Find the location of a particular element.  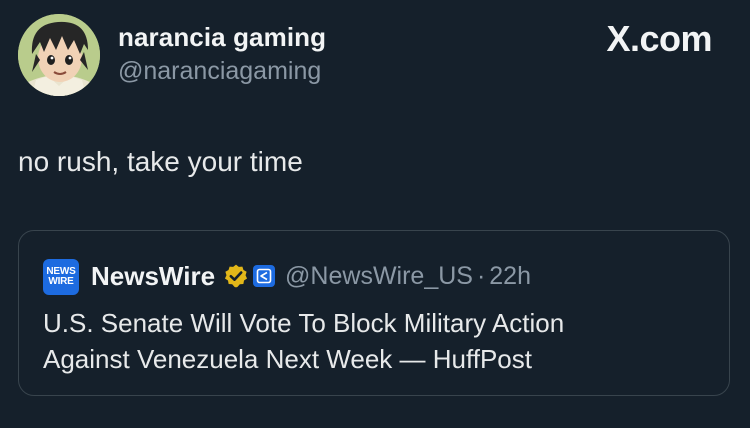

author-avatar is located at coordinates (59, 55).